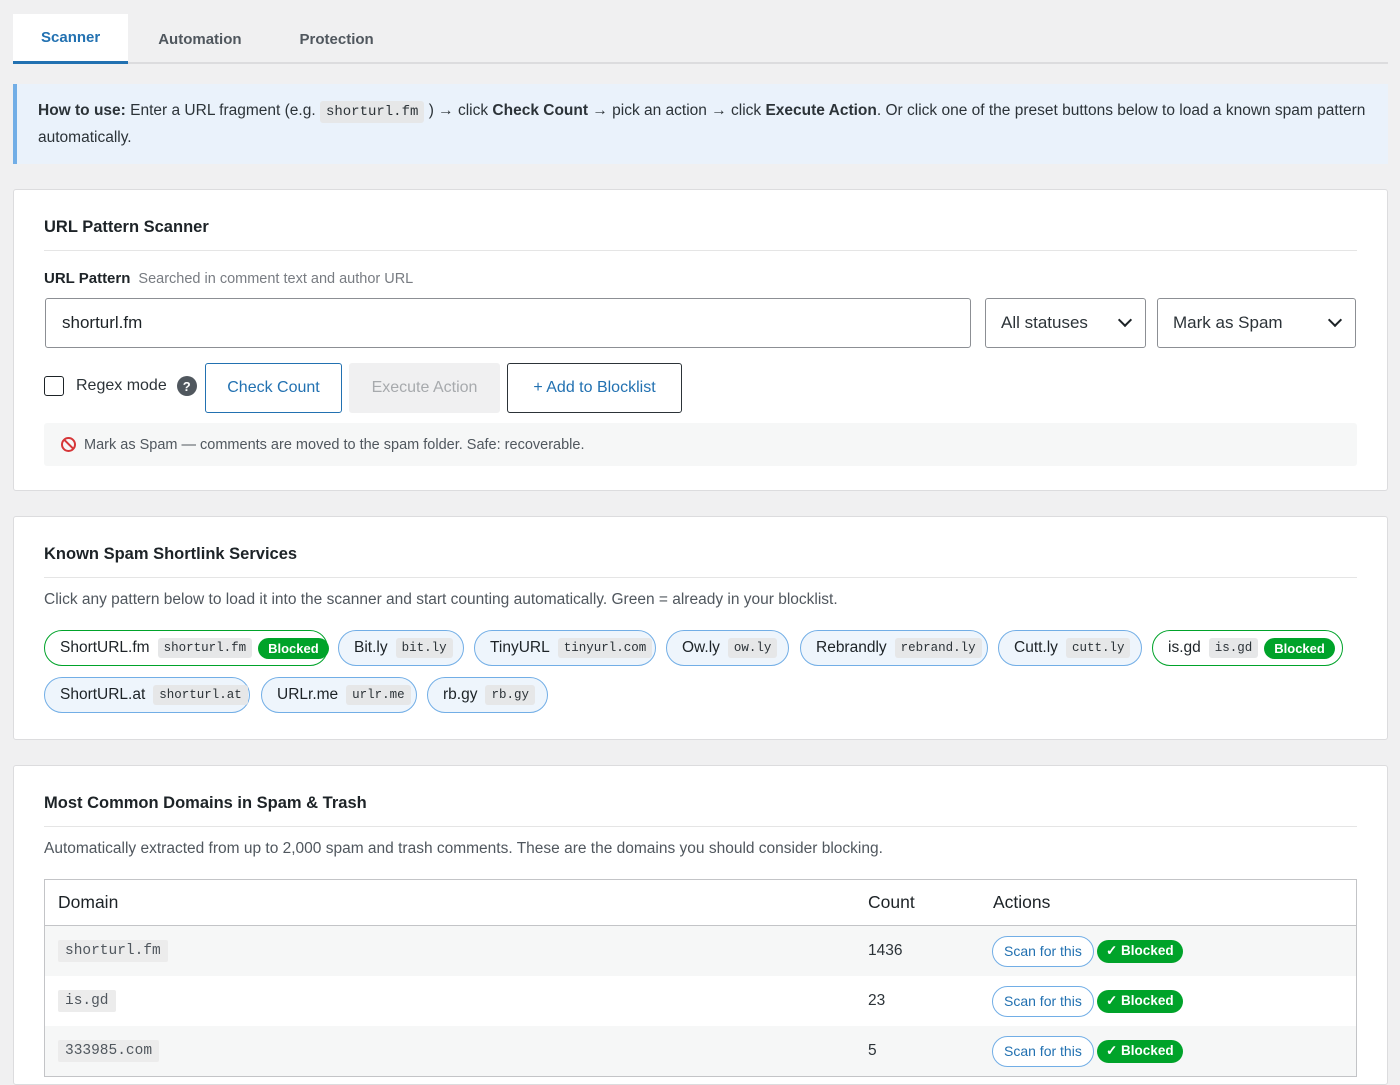 Image resolution: width=1400 pixels, height=1085 pixels. What do you see at coordinates (105, 647) in the screenshot?
I see `chip-name: ShortURL.fm` at bounding box center [105, 647].